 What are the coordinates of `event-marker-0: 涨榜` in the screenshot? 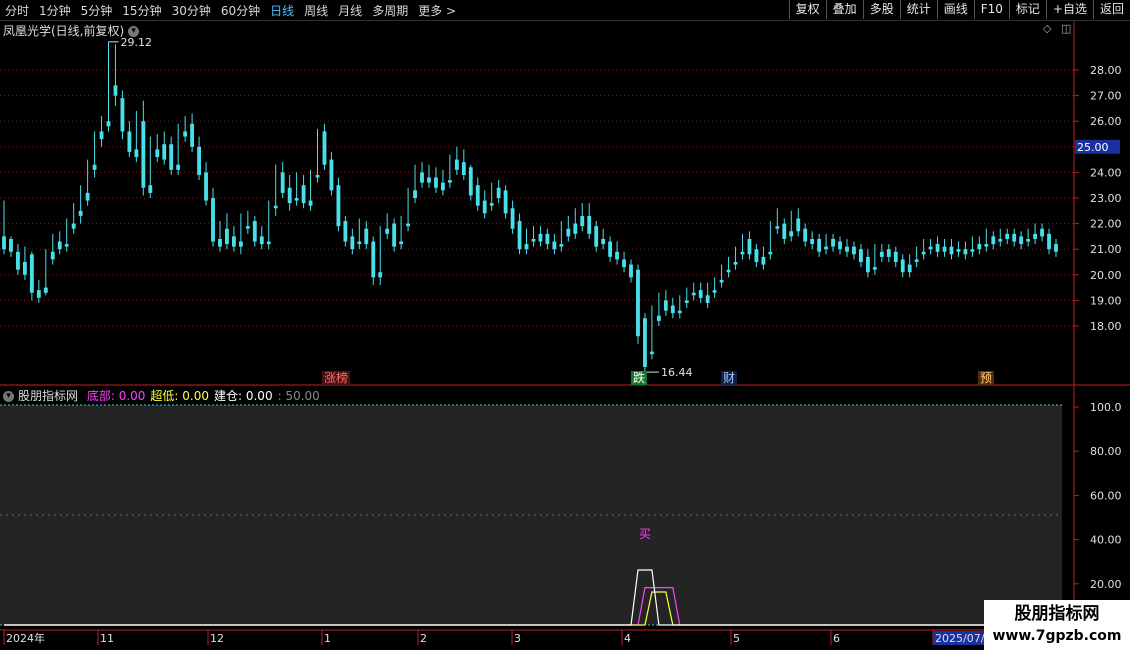 It's located at (336, 378).